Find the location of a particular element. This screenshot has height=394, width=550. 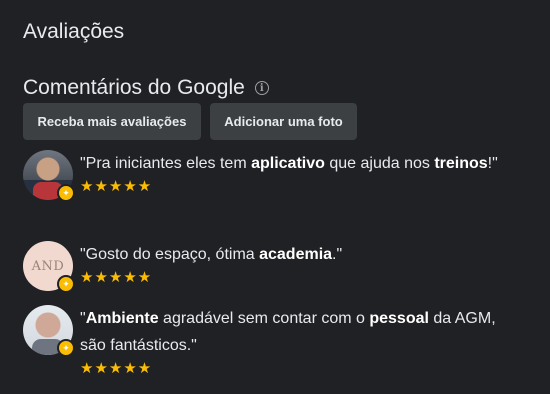

add-photo-button: Adicionar uma foto is located at coordinates (283, 121).